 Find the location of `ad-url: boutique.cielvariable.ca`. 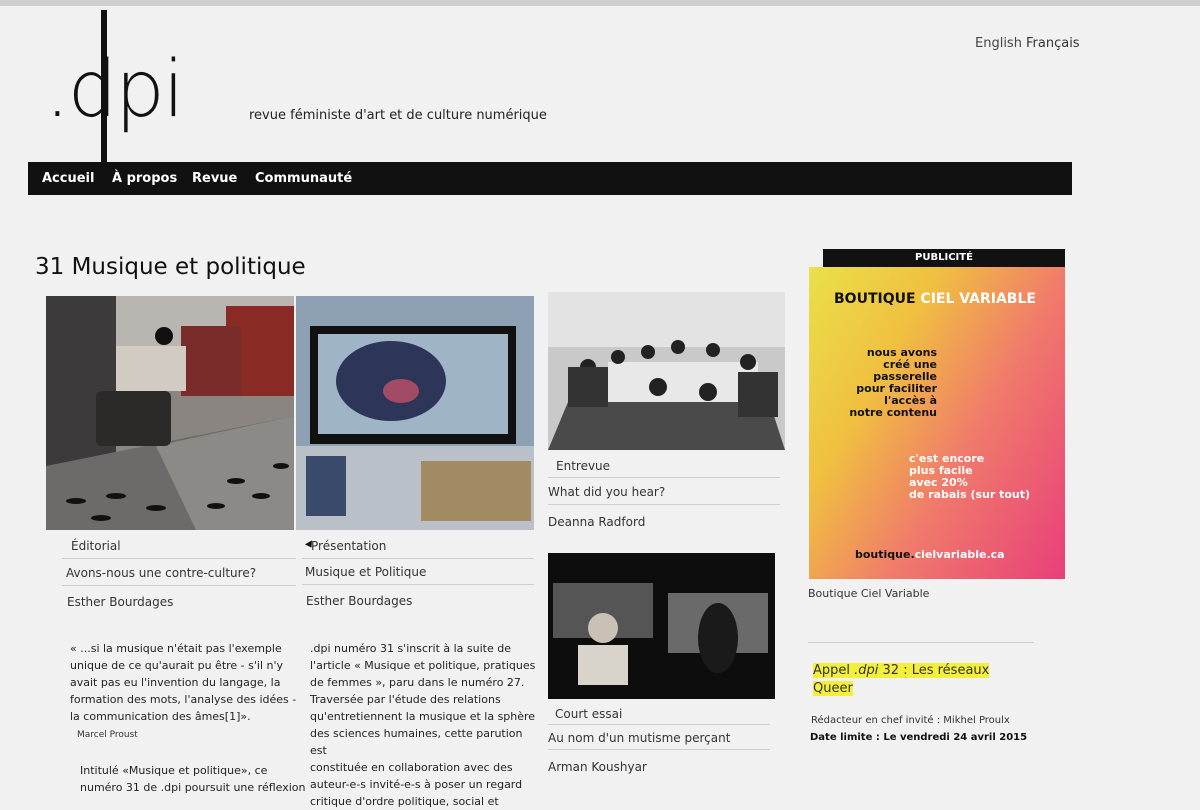

ad-url: boutique.cielvariable.ca is located at coordinates (930, 554).